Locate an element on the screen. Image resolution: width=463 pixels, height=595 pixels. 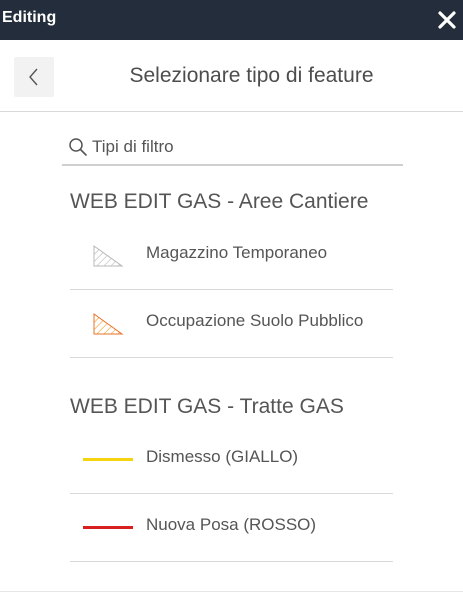
feature-type-nuova-posa-rosso: Nuova Posa (ROSSO) is located at coordinates (231, 528).